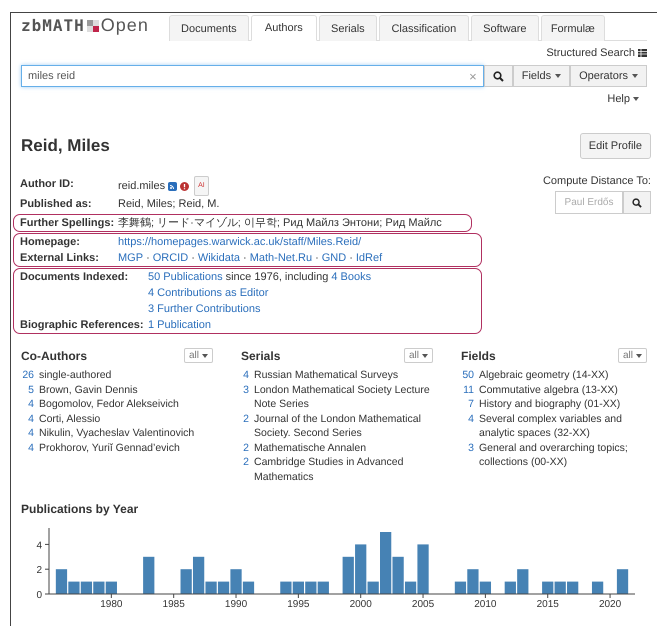  What do you see at coordinates (170, 258) in the screenshot?
I see `link: ORCID` at bounding box center [170, 258].